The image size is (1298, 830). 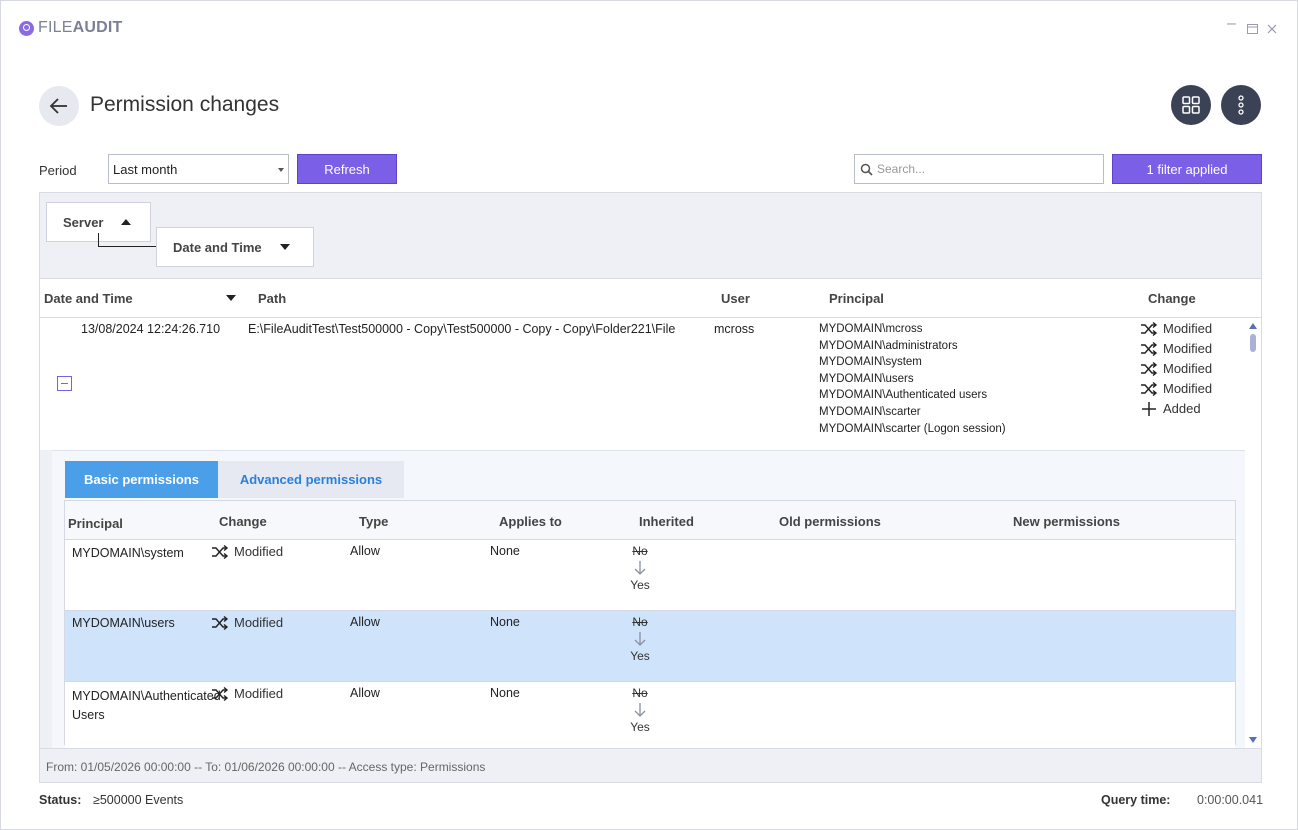 I want to click on row-principal: MYDOMAIN\users, so click(x=123, y=623).